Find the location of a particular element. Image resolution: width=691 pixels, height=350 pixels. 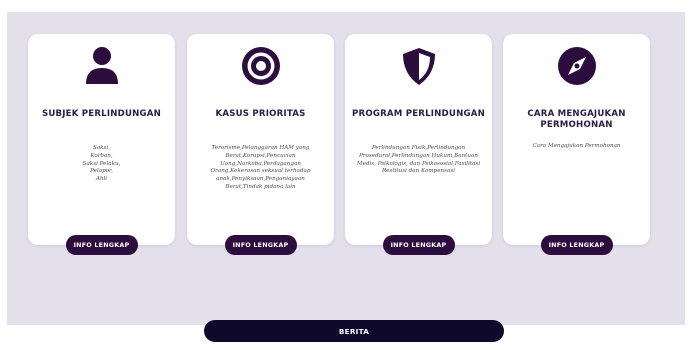

card-description: Cara Mengajukan Permohonan is located at coordinates (576, 146).